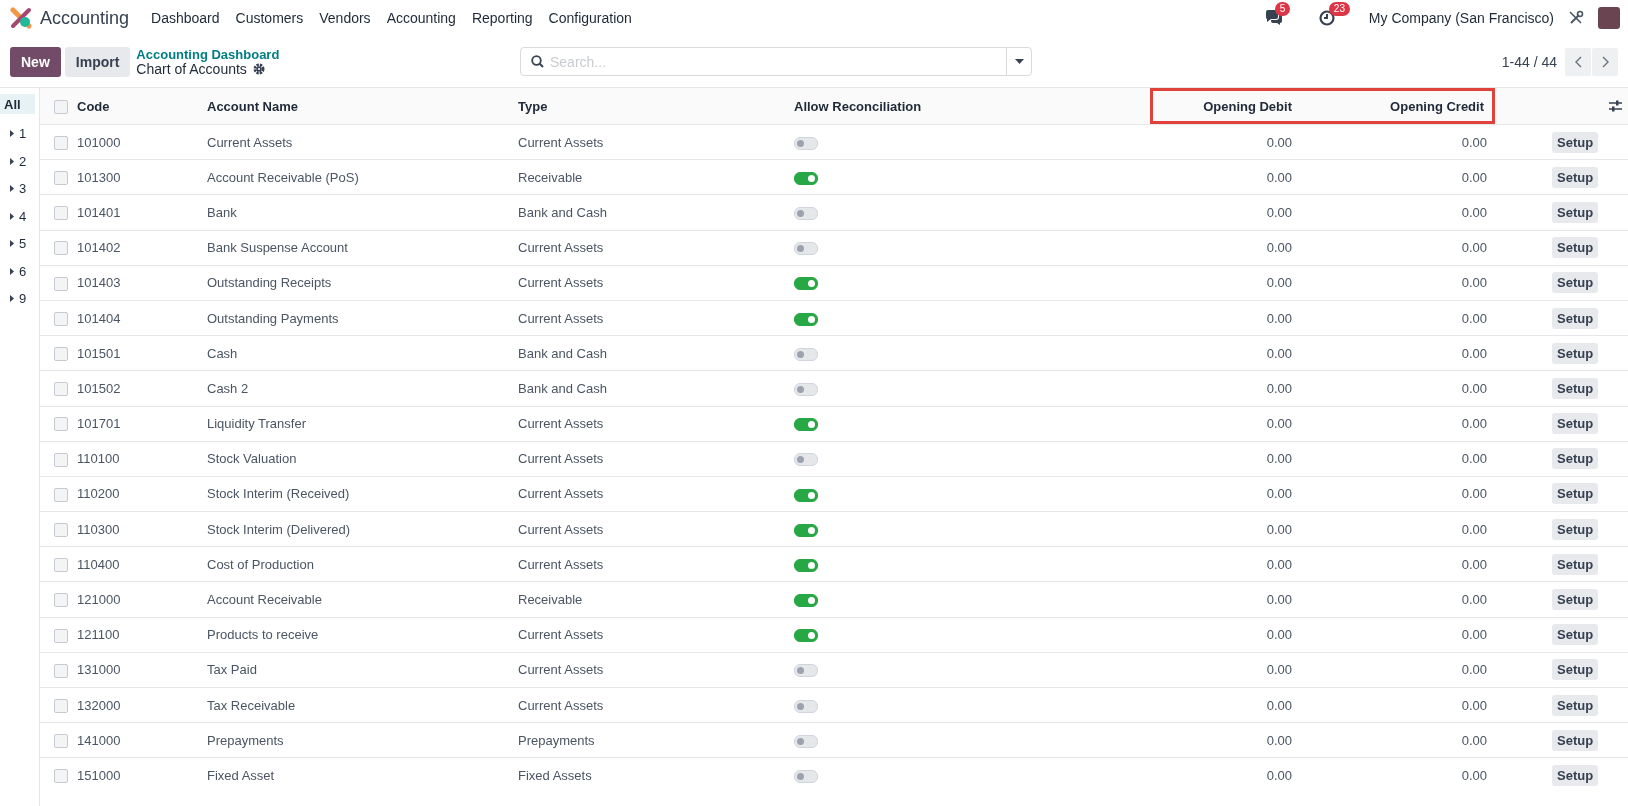 Image resolution: width=1628 pixels, height=806 pixels. Describe the element at coordinates (85, 18) in the screenshot. I see `app-name: Accounting` at that location.